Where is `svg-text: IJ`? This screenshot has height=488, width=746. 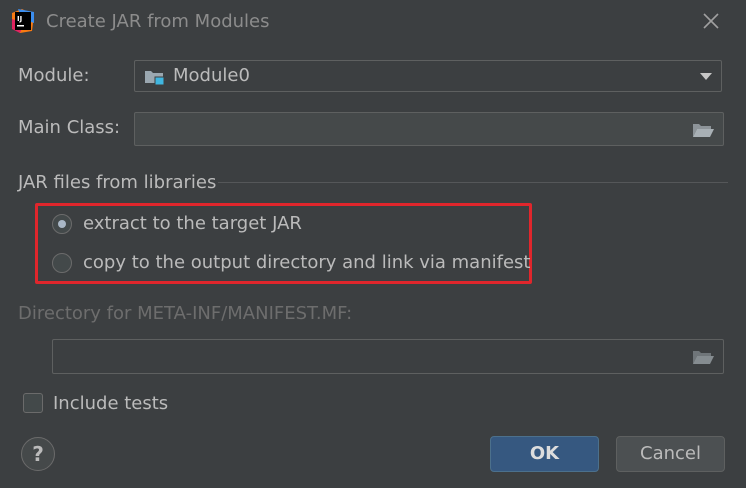
svg-text: IJ is located at coordinates (19, 19).